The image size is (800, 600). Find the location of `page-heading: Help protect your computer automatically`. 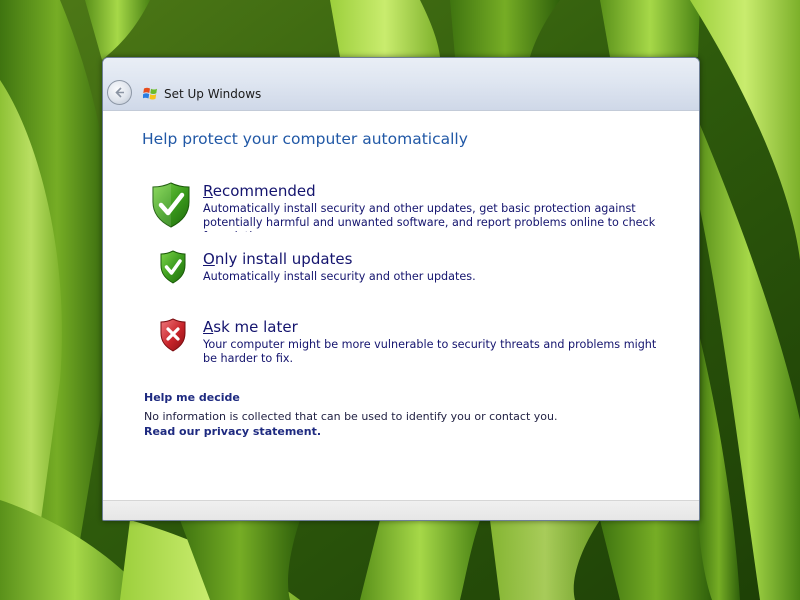

page-heading: Help protect your computer automatically is located at coordinates (305, 139).